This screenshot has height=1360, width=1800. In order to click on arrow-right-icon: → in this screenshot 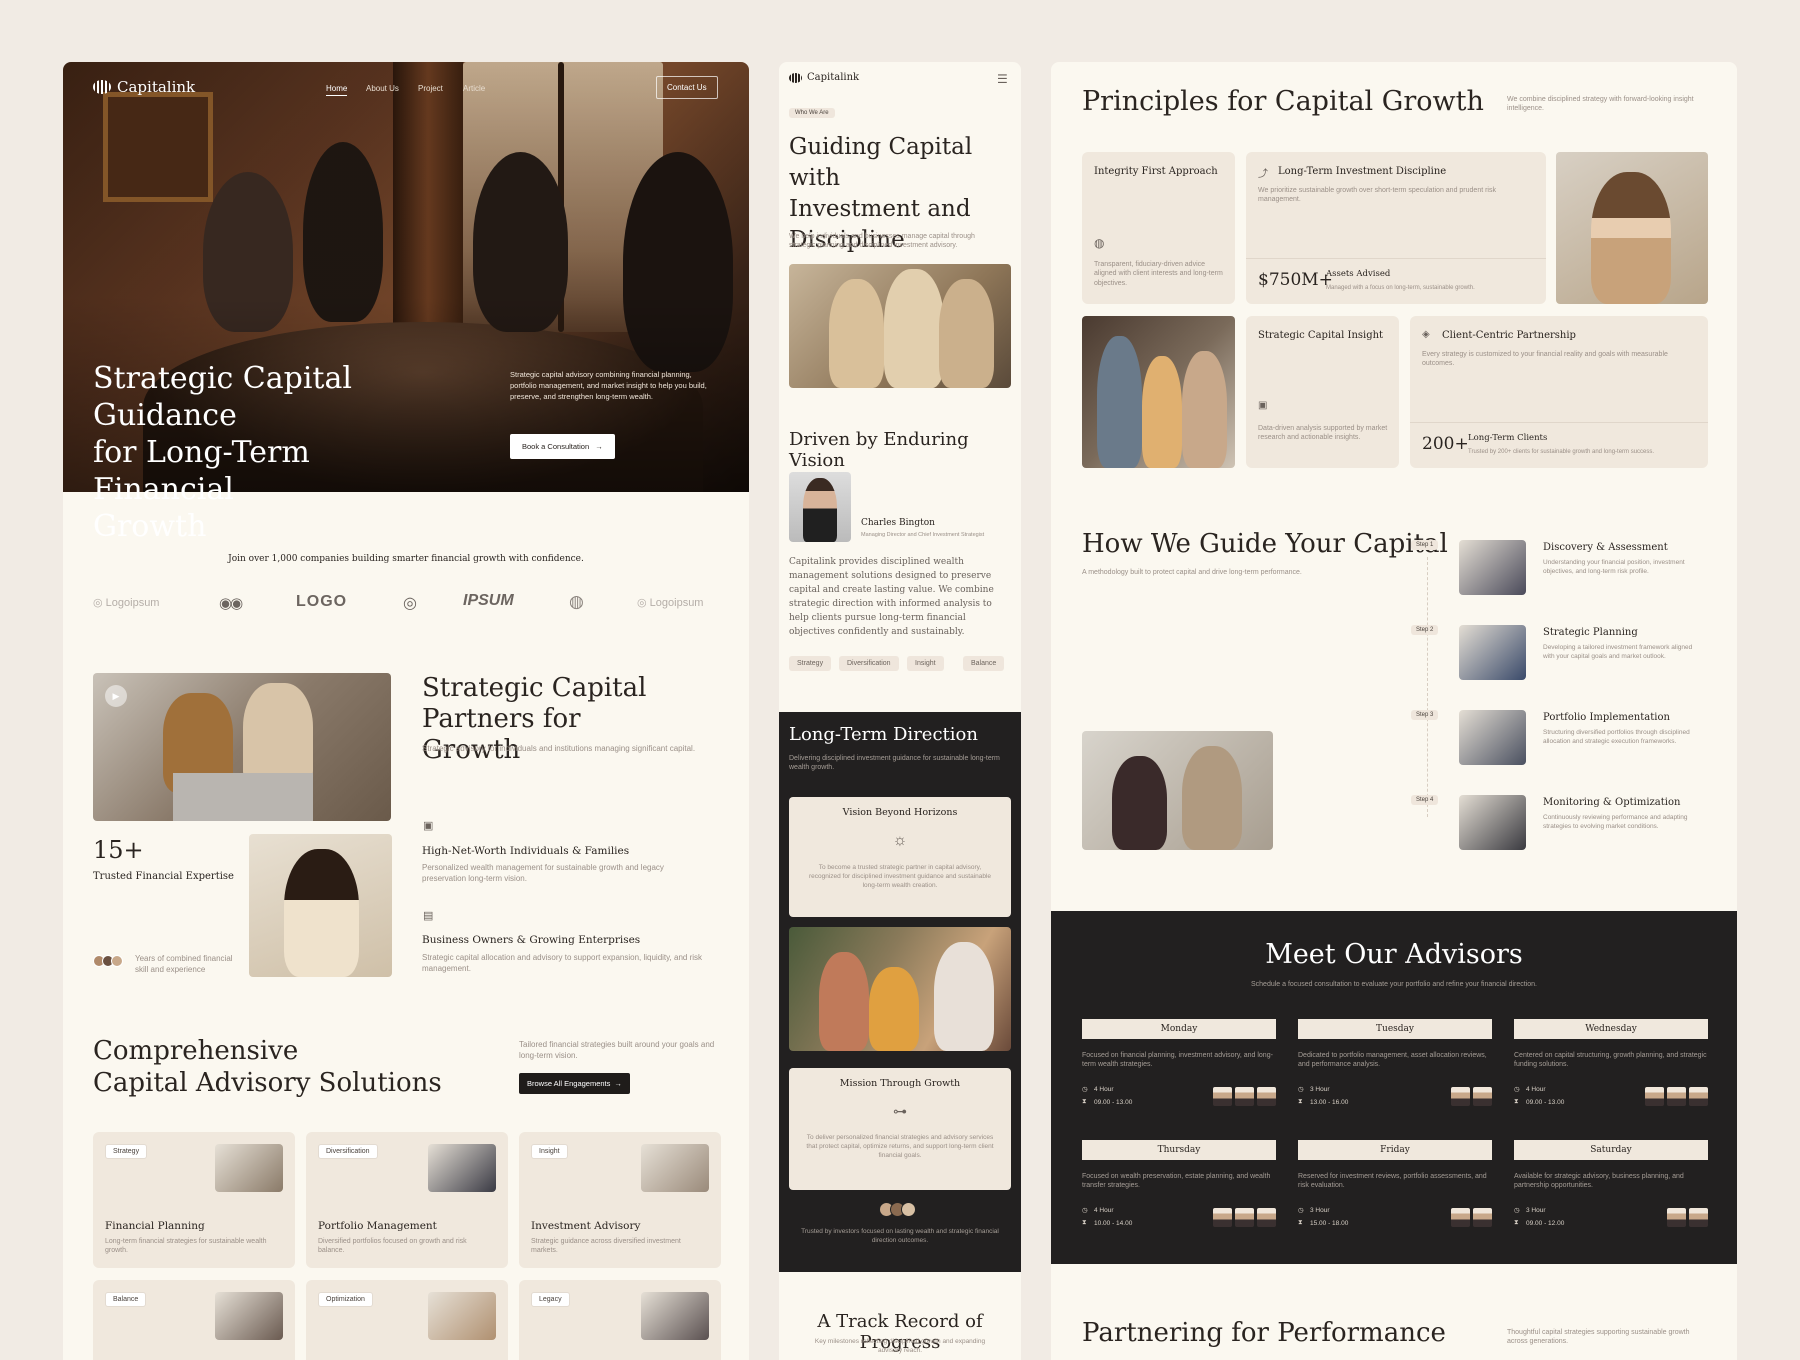, I will do `click(618, 1083)`.